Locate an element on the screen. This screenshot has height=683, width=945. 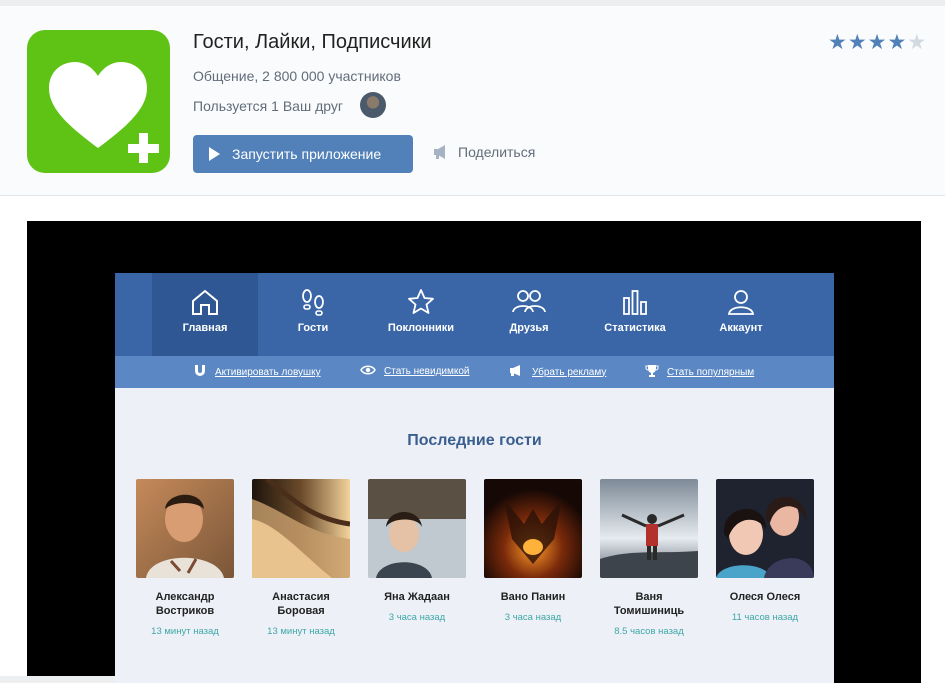
subnav-popular: Стать популярным is located at coordinates (699, 372).